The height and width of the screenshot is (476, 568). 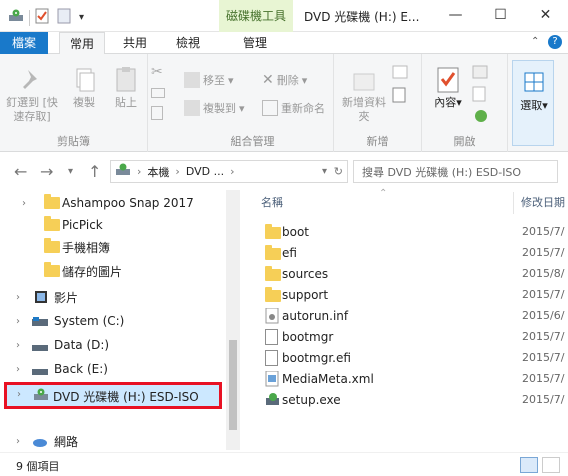 I want to click on easy-access-icon, so click(x=402, y=96).